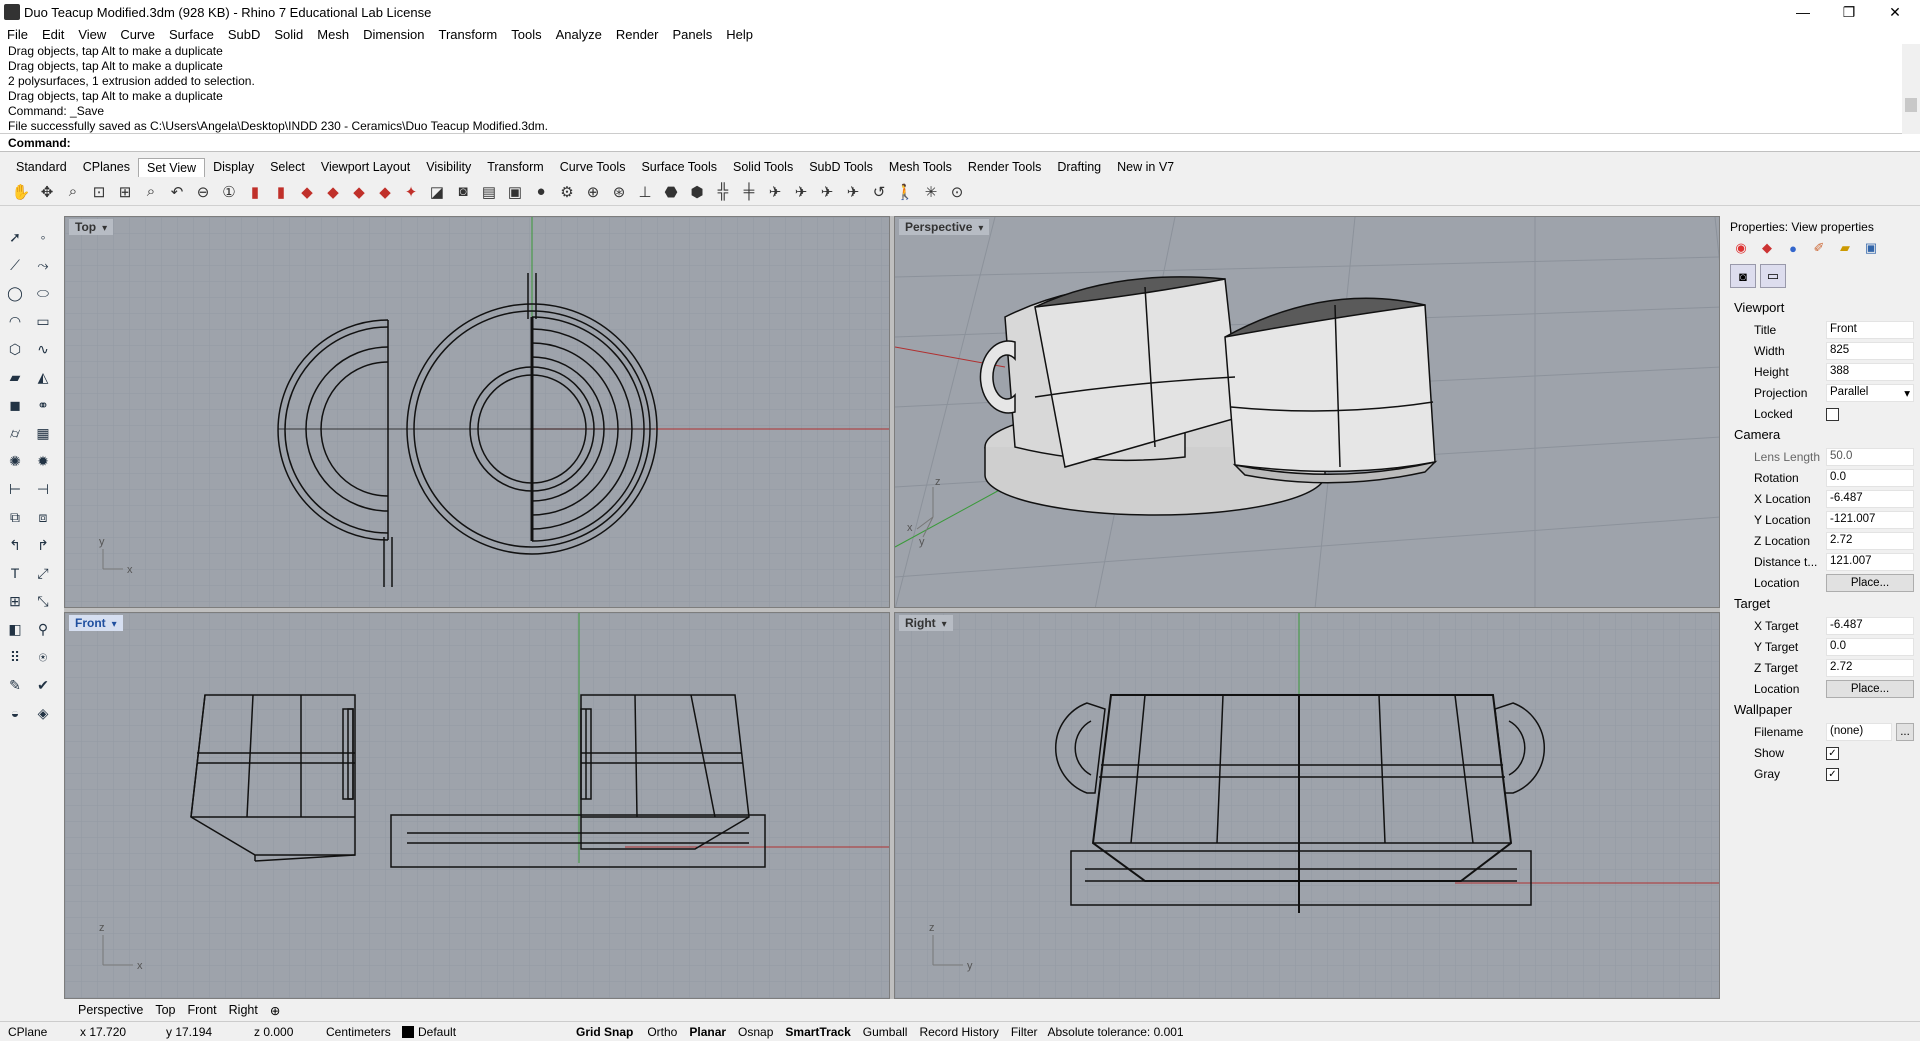 The height and width of the screenshot is (1041, 1920). What do you see at coordinates (1911, 89) in the screenshot?
I see `history-scrollbar` at bounding box center [1911, 89].